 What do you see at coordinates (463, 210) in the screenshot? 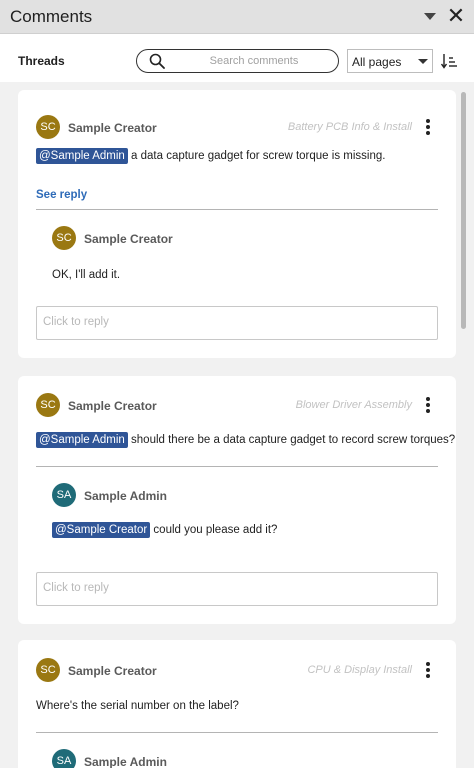
I see `scrollbar-thumb` at bounding box center [463, 210].